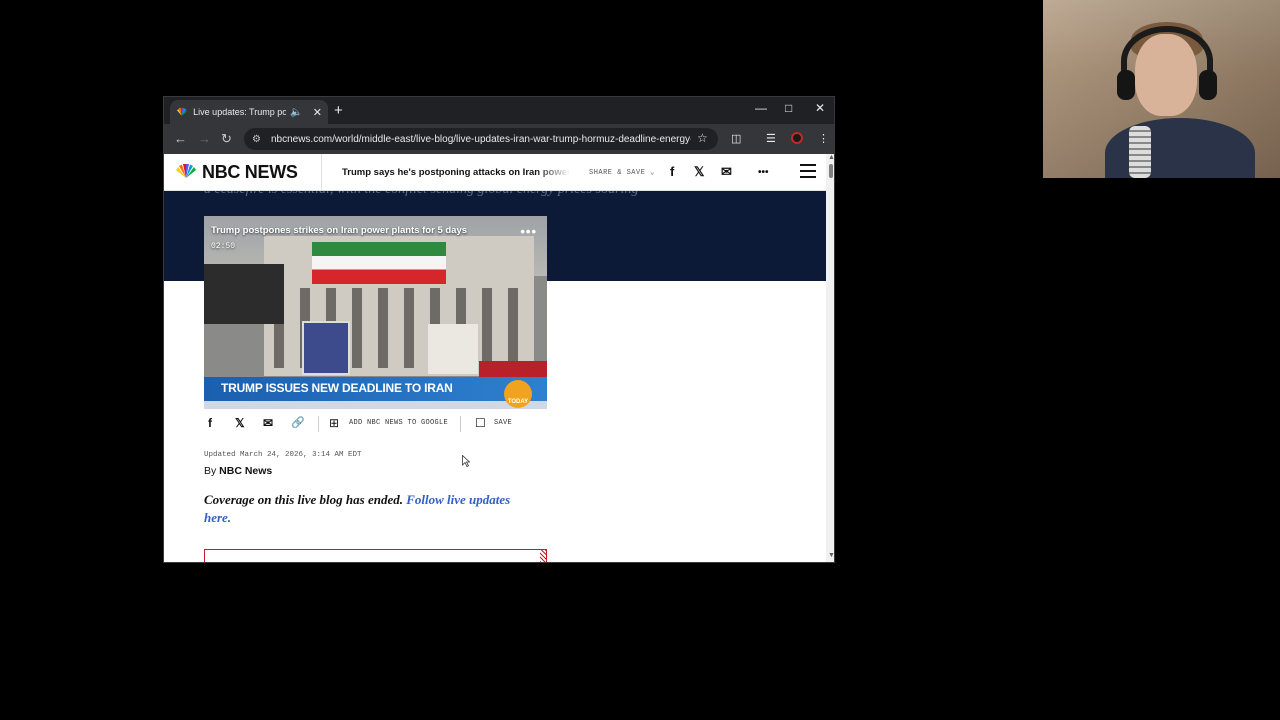 This screenshot has width=1280, height=720. What do you see at coordinates (823, 138) in the screenshot?
I see `menu-kebab-icon: ⋮` at bounding box center [823, 138].